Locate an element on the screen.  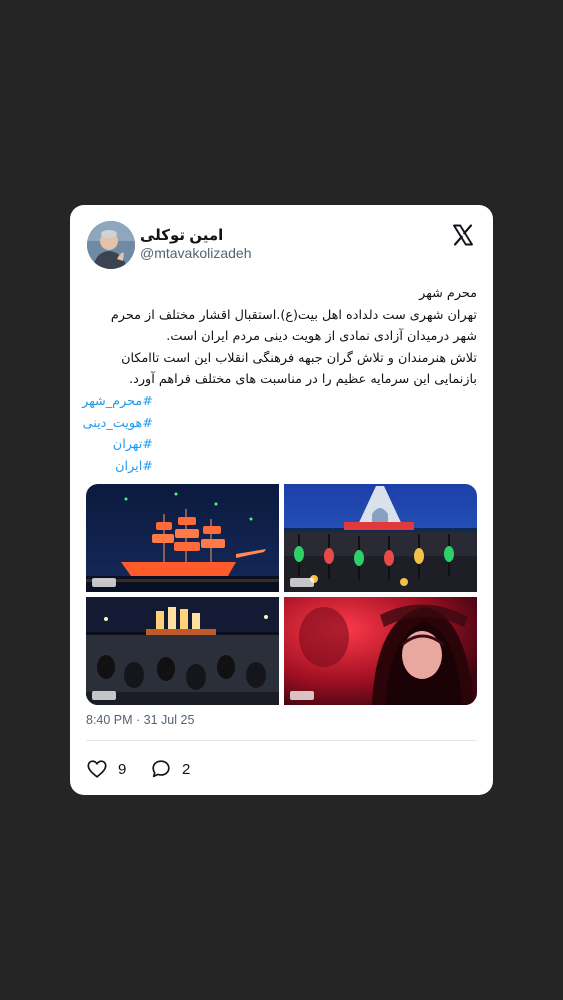
hashtag-link: #محرم_شهر is located at coordinates (117, 402).